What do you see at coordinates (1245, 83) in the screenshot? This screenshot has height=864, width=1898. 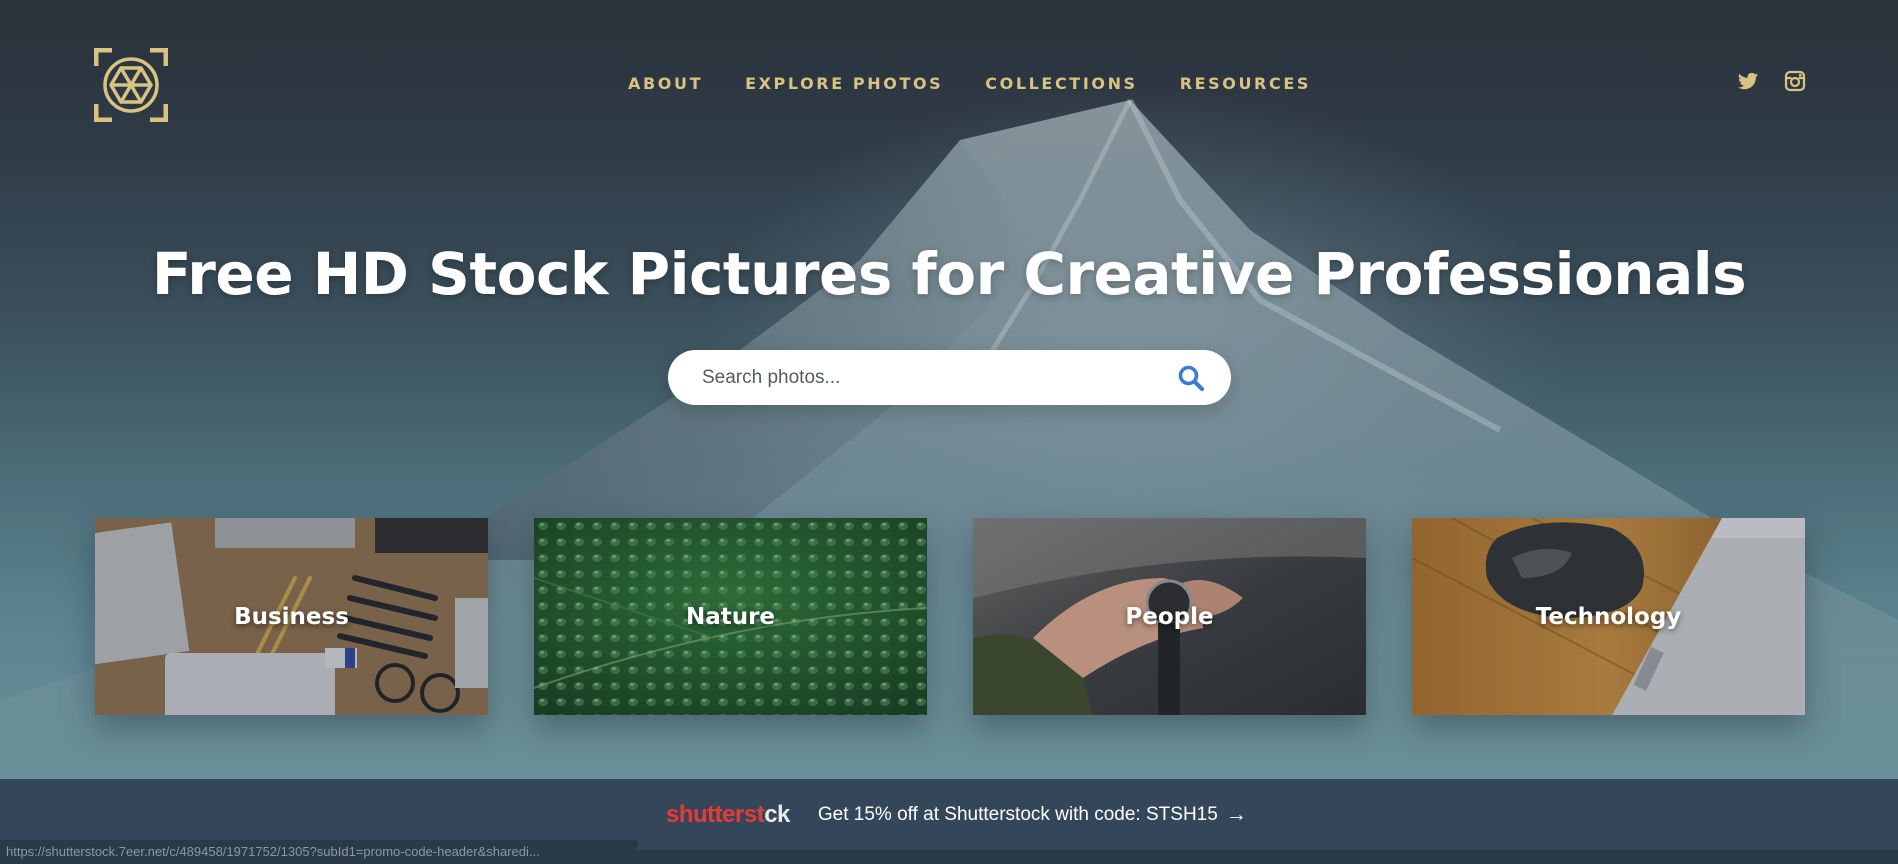 I see `nav-resources: RESOURCES` at bounding box center [1245, 83].